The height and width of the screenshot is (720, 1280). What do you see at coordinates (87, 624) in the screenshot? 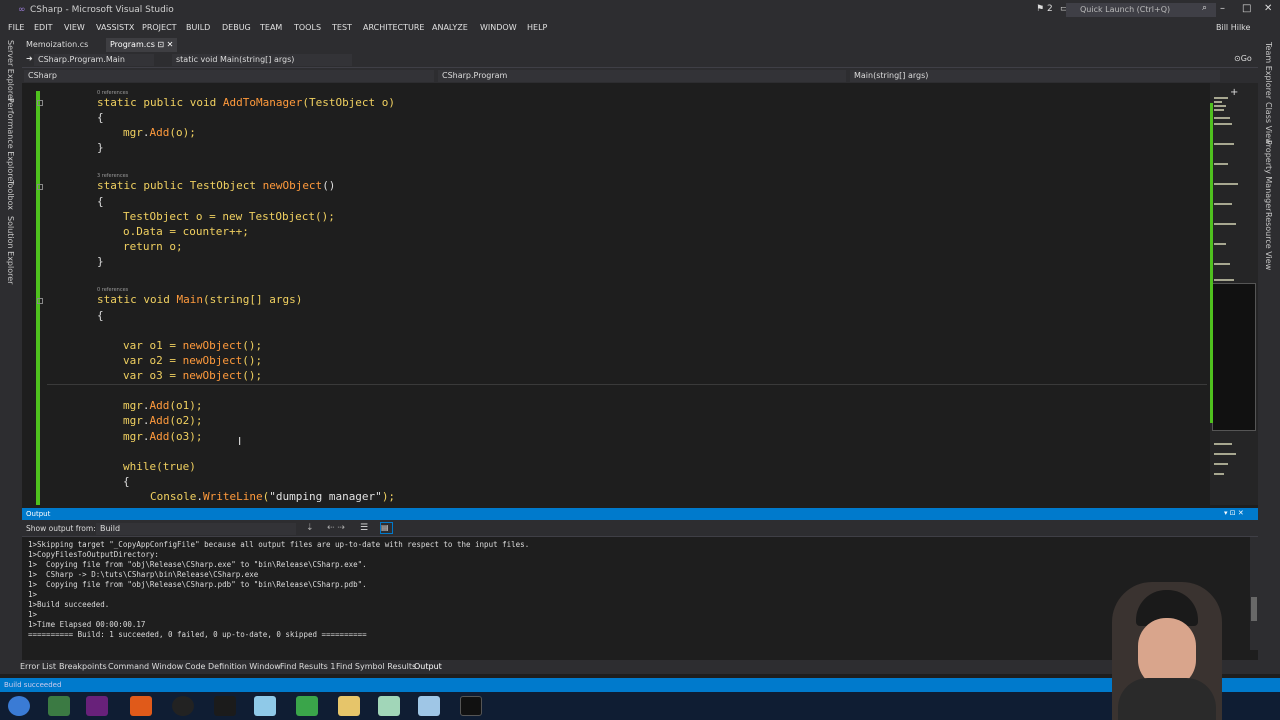
I see `output-line: 1>Time Elapsed 00:00:00.17` at bounding box center [87, 624].